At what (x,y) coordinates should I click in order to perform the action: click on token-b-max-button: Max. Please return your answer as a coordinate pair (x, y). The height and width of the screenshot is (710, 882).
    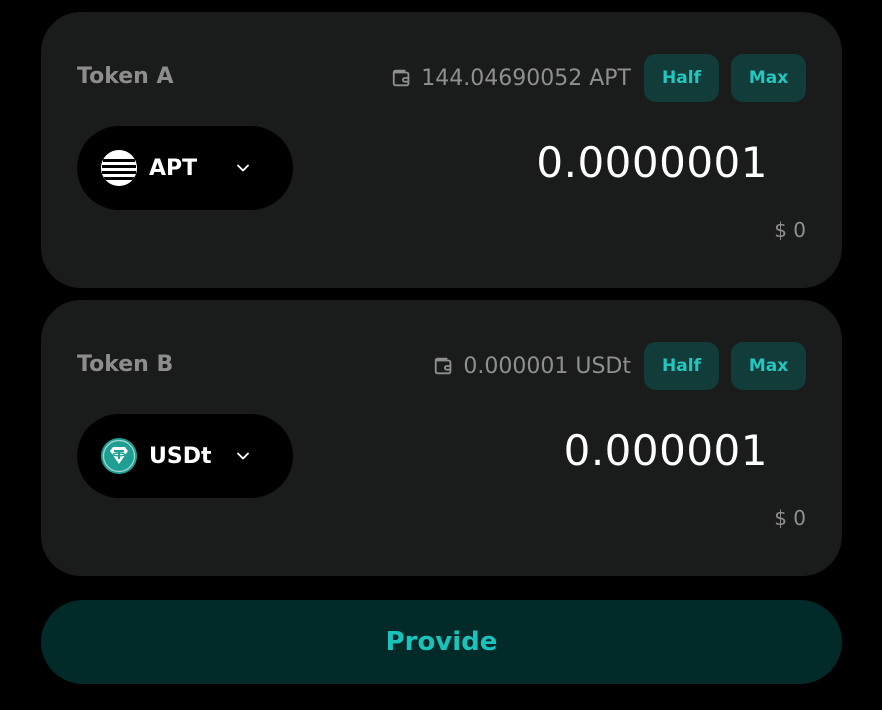
    Looking at the image, I should click on (768, 366).